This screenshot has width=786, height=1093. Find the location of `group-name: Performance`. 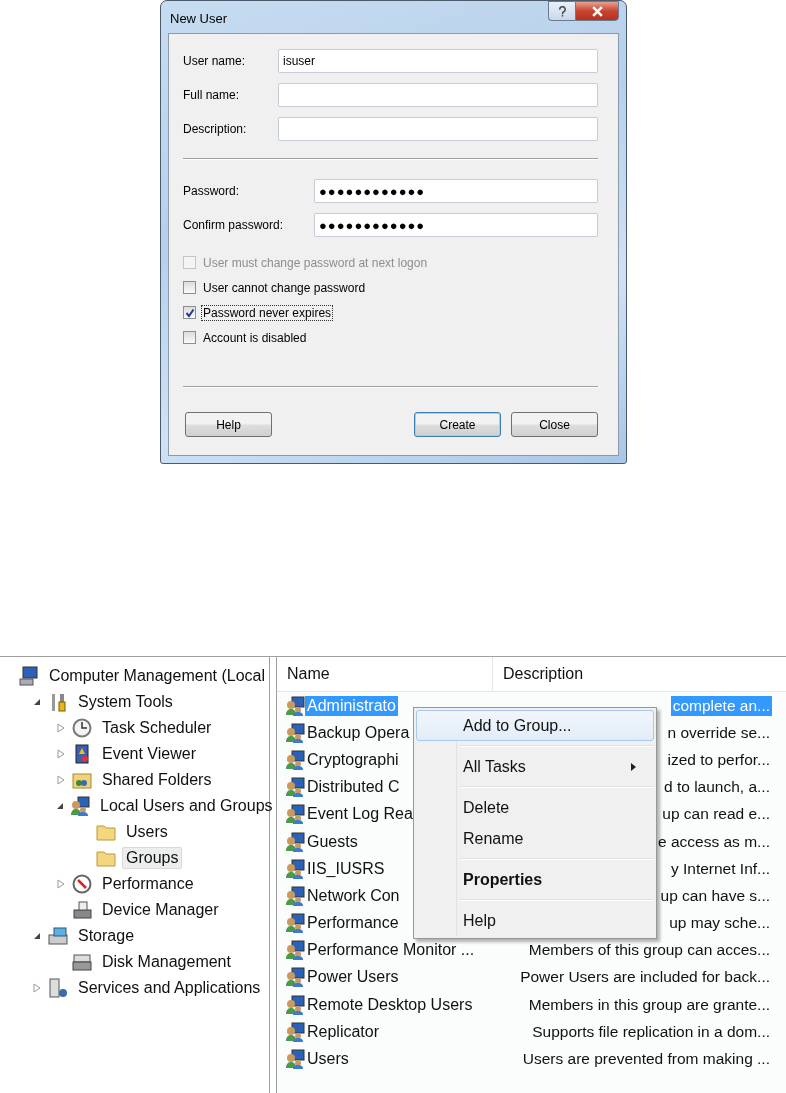

group-name: Performance is located at coordinates (353, 923).